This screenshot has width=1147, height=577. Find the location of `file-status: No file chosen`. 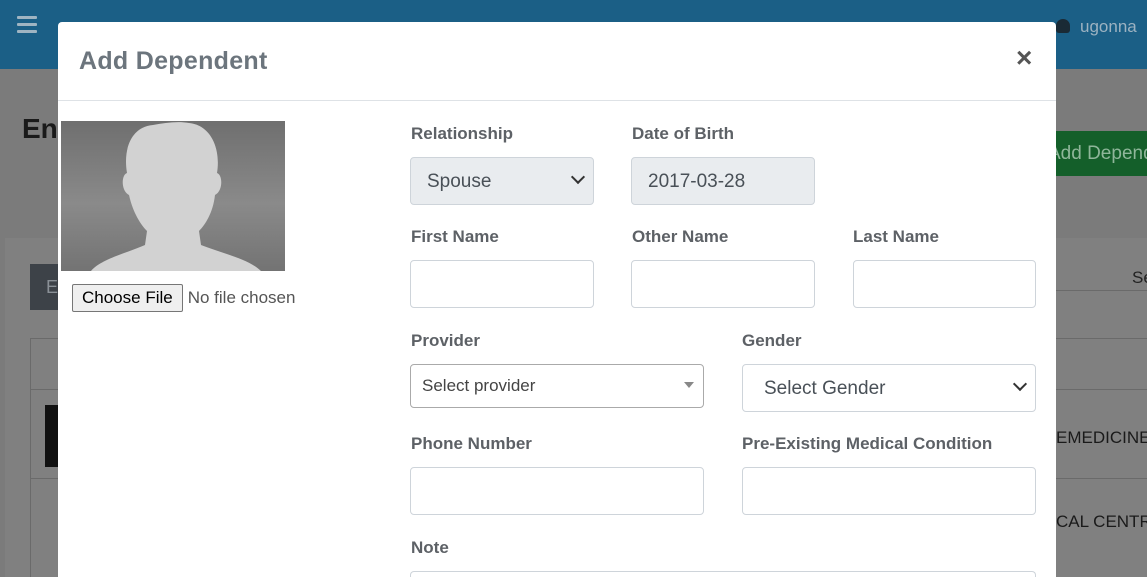

file-status: No file chosen is located at coordinates (241, 297).